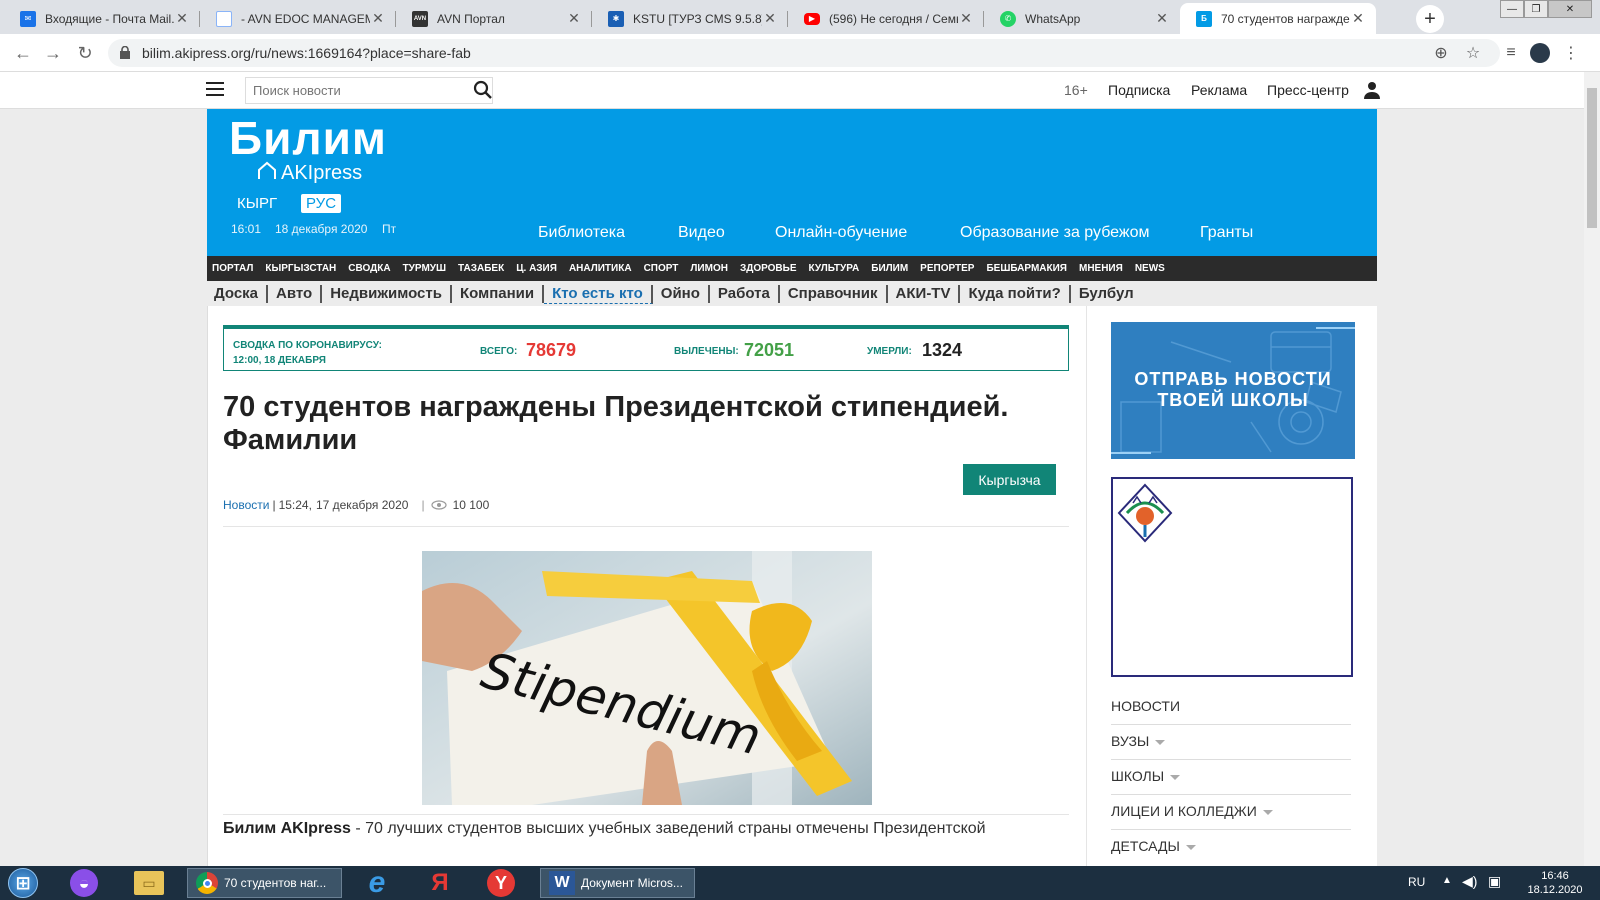  What do you see at coordinates (215, 90) in the screenshot?
I see `hamburger-menu-icon` at bounding box center [215, 90].